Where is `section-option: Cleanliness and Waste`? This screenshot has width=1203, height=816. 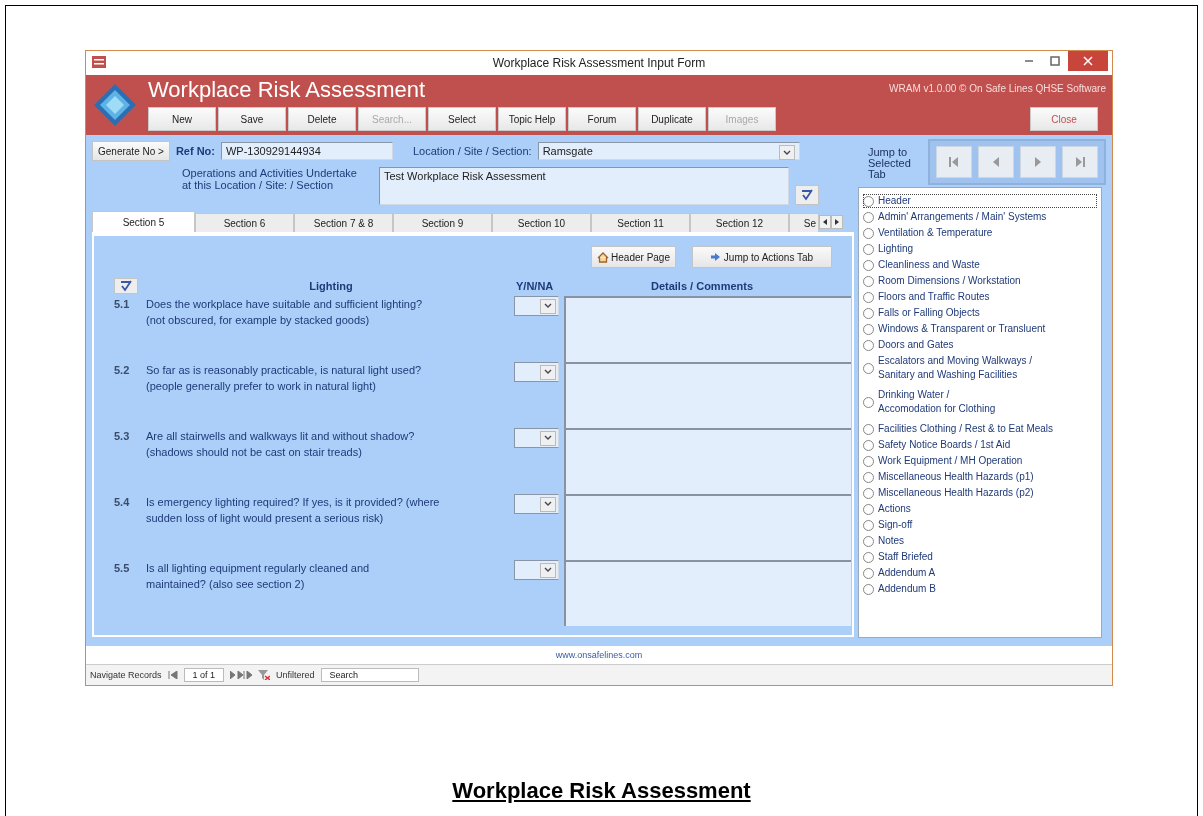 section-option: Cleanliness and Waste is located at coordinates (980, 265).